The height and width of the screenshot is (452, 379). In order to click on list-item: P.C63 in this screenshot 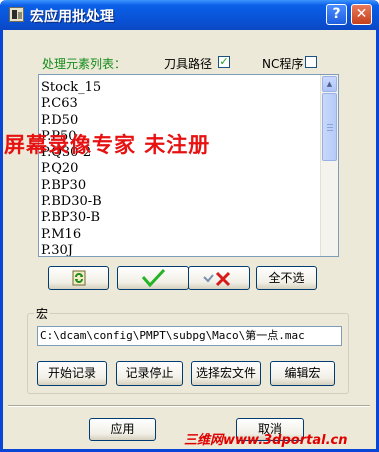, I will do `click(71, 104)`.